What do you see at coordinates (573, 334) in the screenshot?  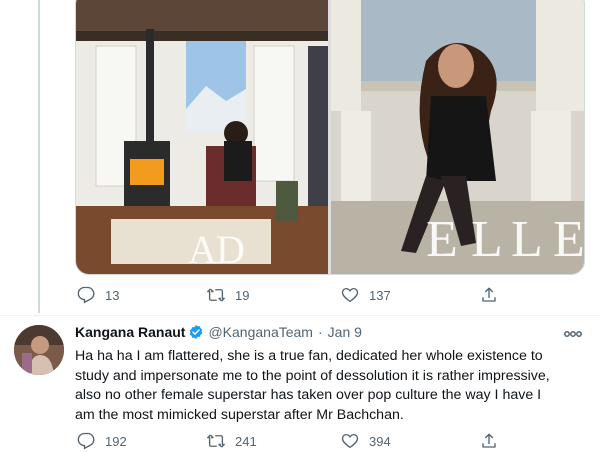 I see `more-options-icon` at bounding box center [573, 334].